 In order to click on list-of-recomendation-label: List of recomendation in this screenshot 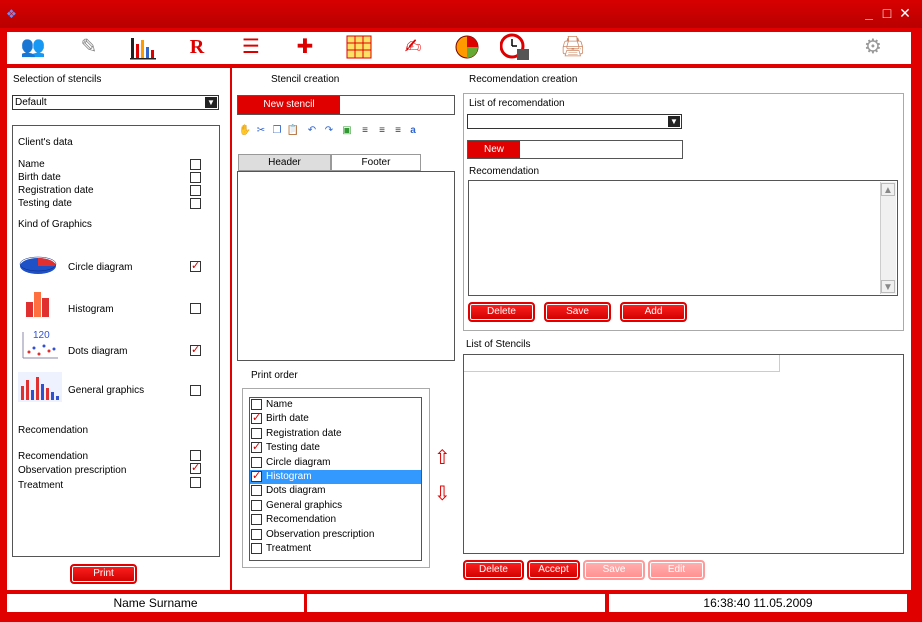, I will do `click(517, 103)`.